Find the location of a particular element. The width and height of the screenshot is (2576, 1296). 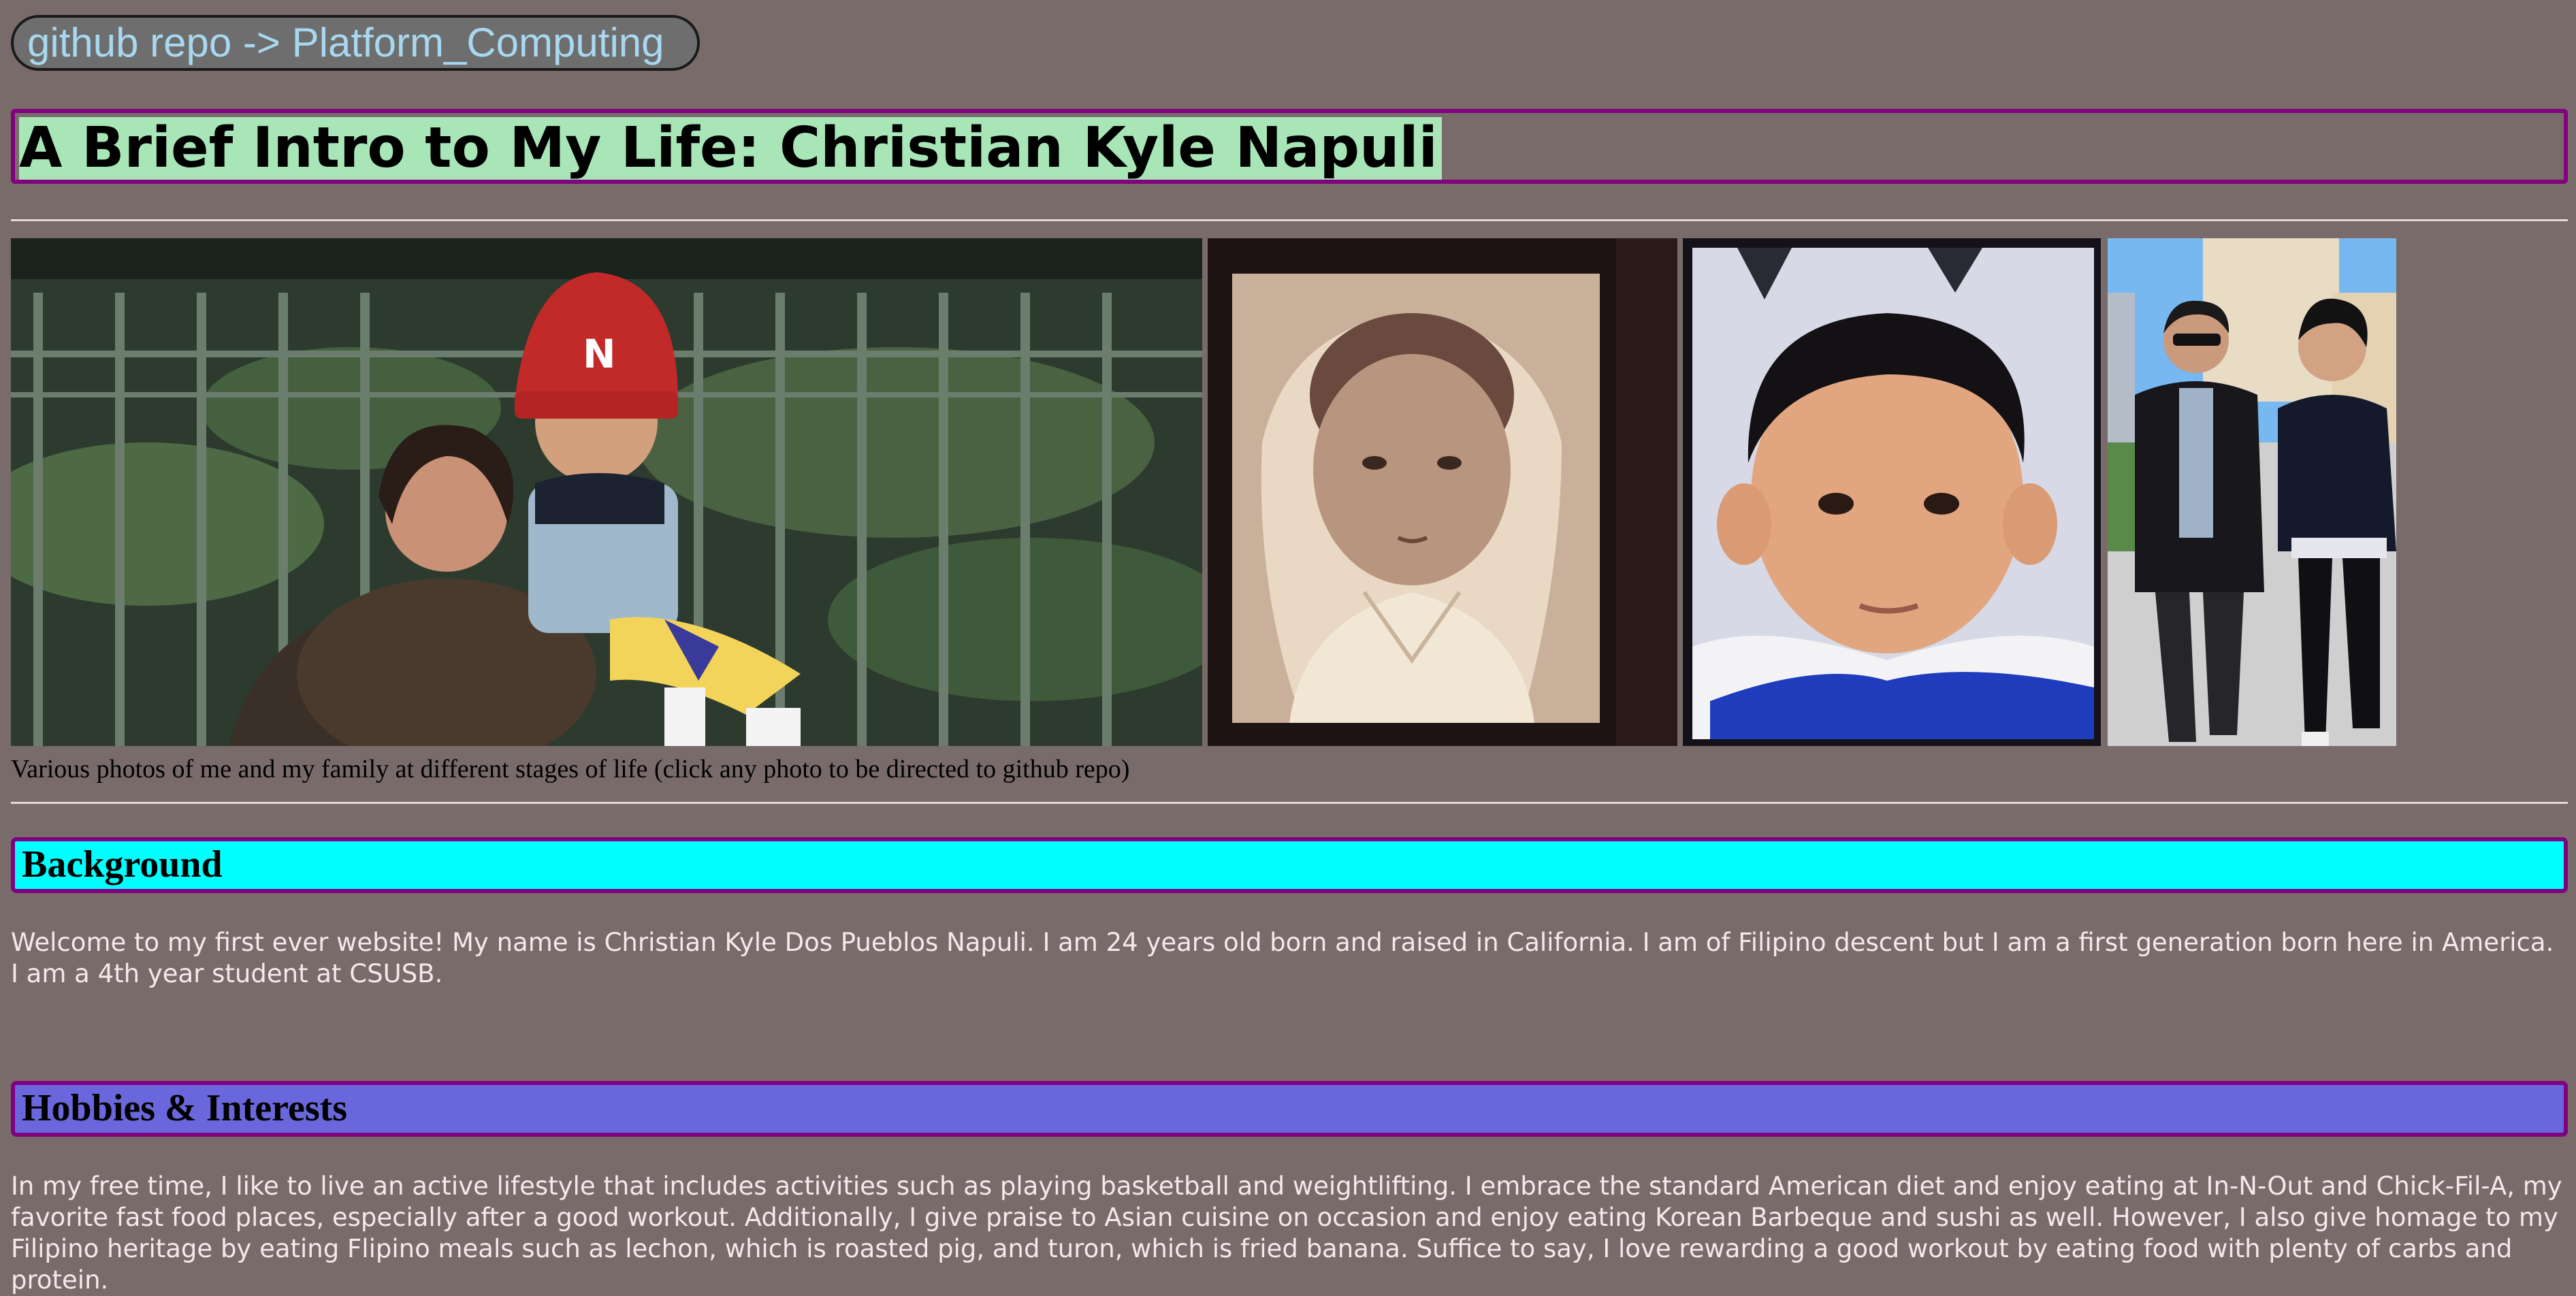

photo-vintage-childhood-portrait-image is located at coordinates (1443, 492).